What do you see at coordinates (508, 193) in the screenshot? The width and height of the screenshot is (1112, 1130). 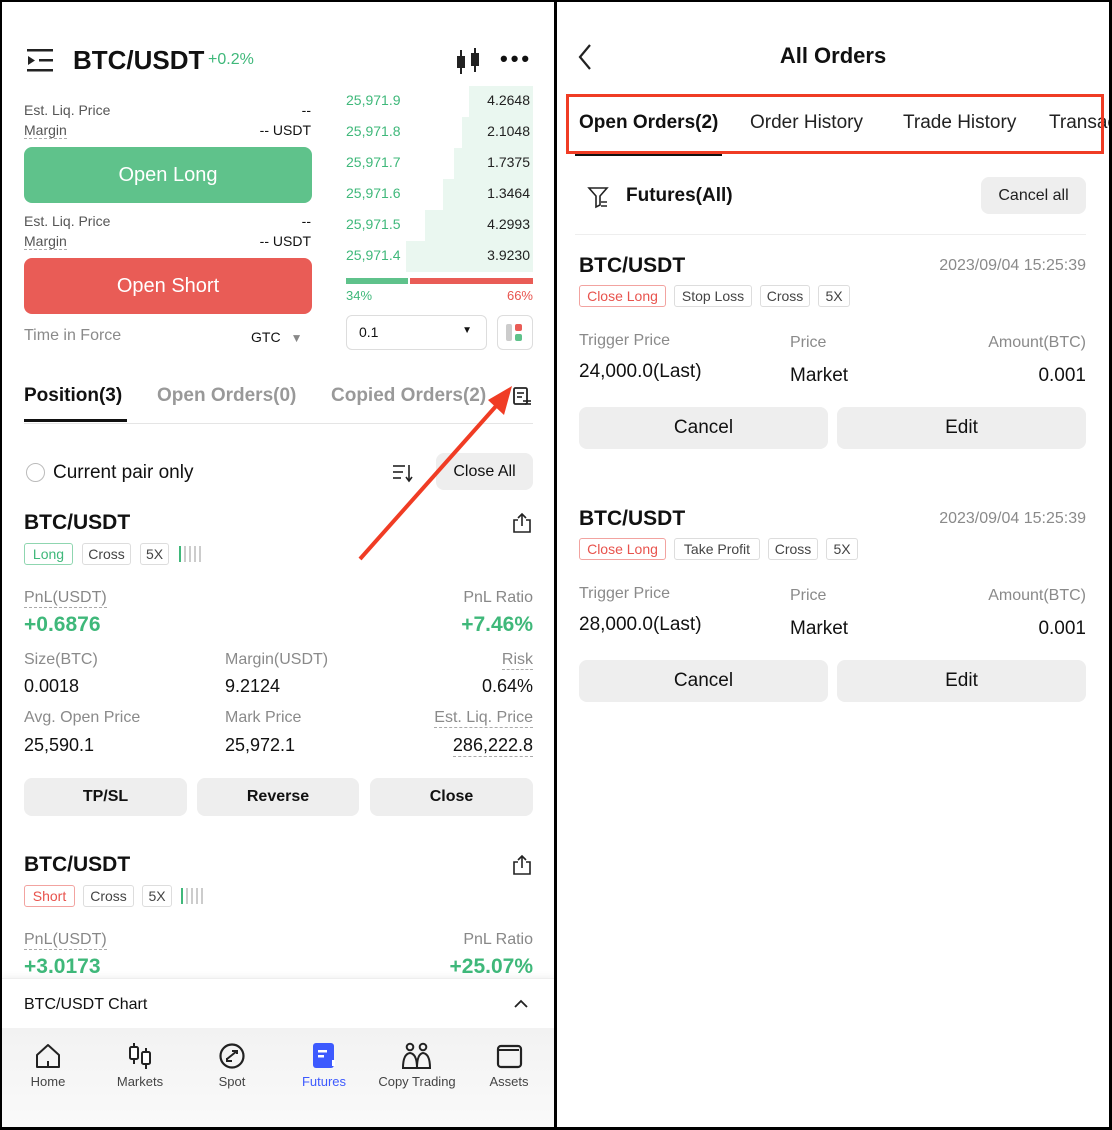 I see `ask-size: 1.3464` at bounding box center [508, 193].